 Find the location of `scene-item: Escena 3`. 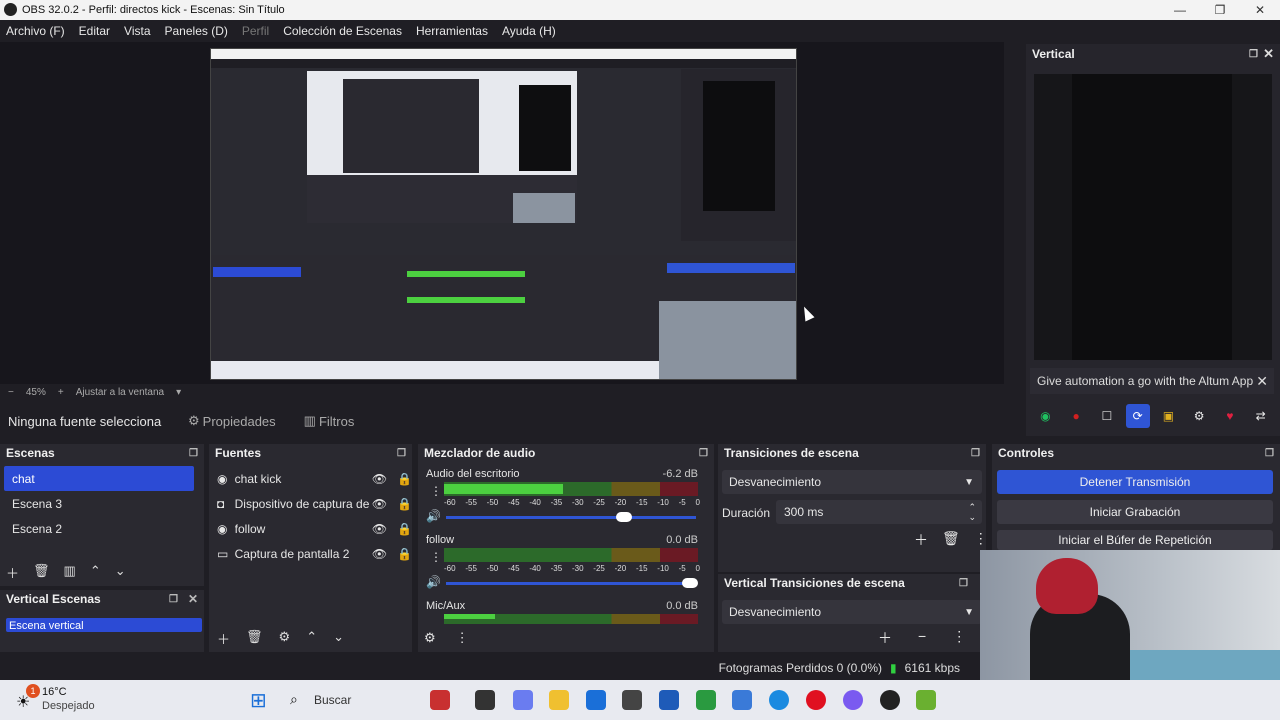

scene-item: Escena 3 is located at coordinates (99, 503).